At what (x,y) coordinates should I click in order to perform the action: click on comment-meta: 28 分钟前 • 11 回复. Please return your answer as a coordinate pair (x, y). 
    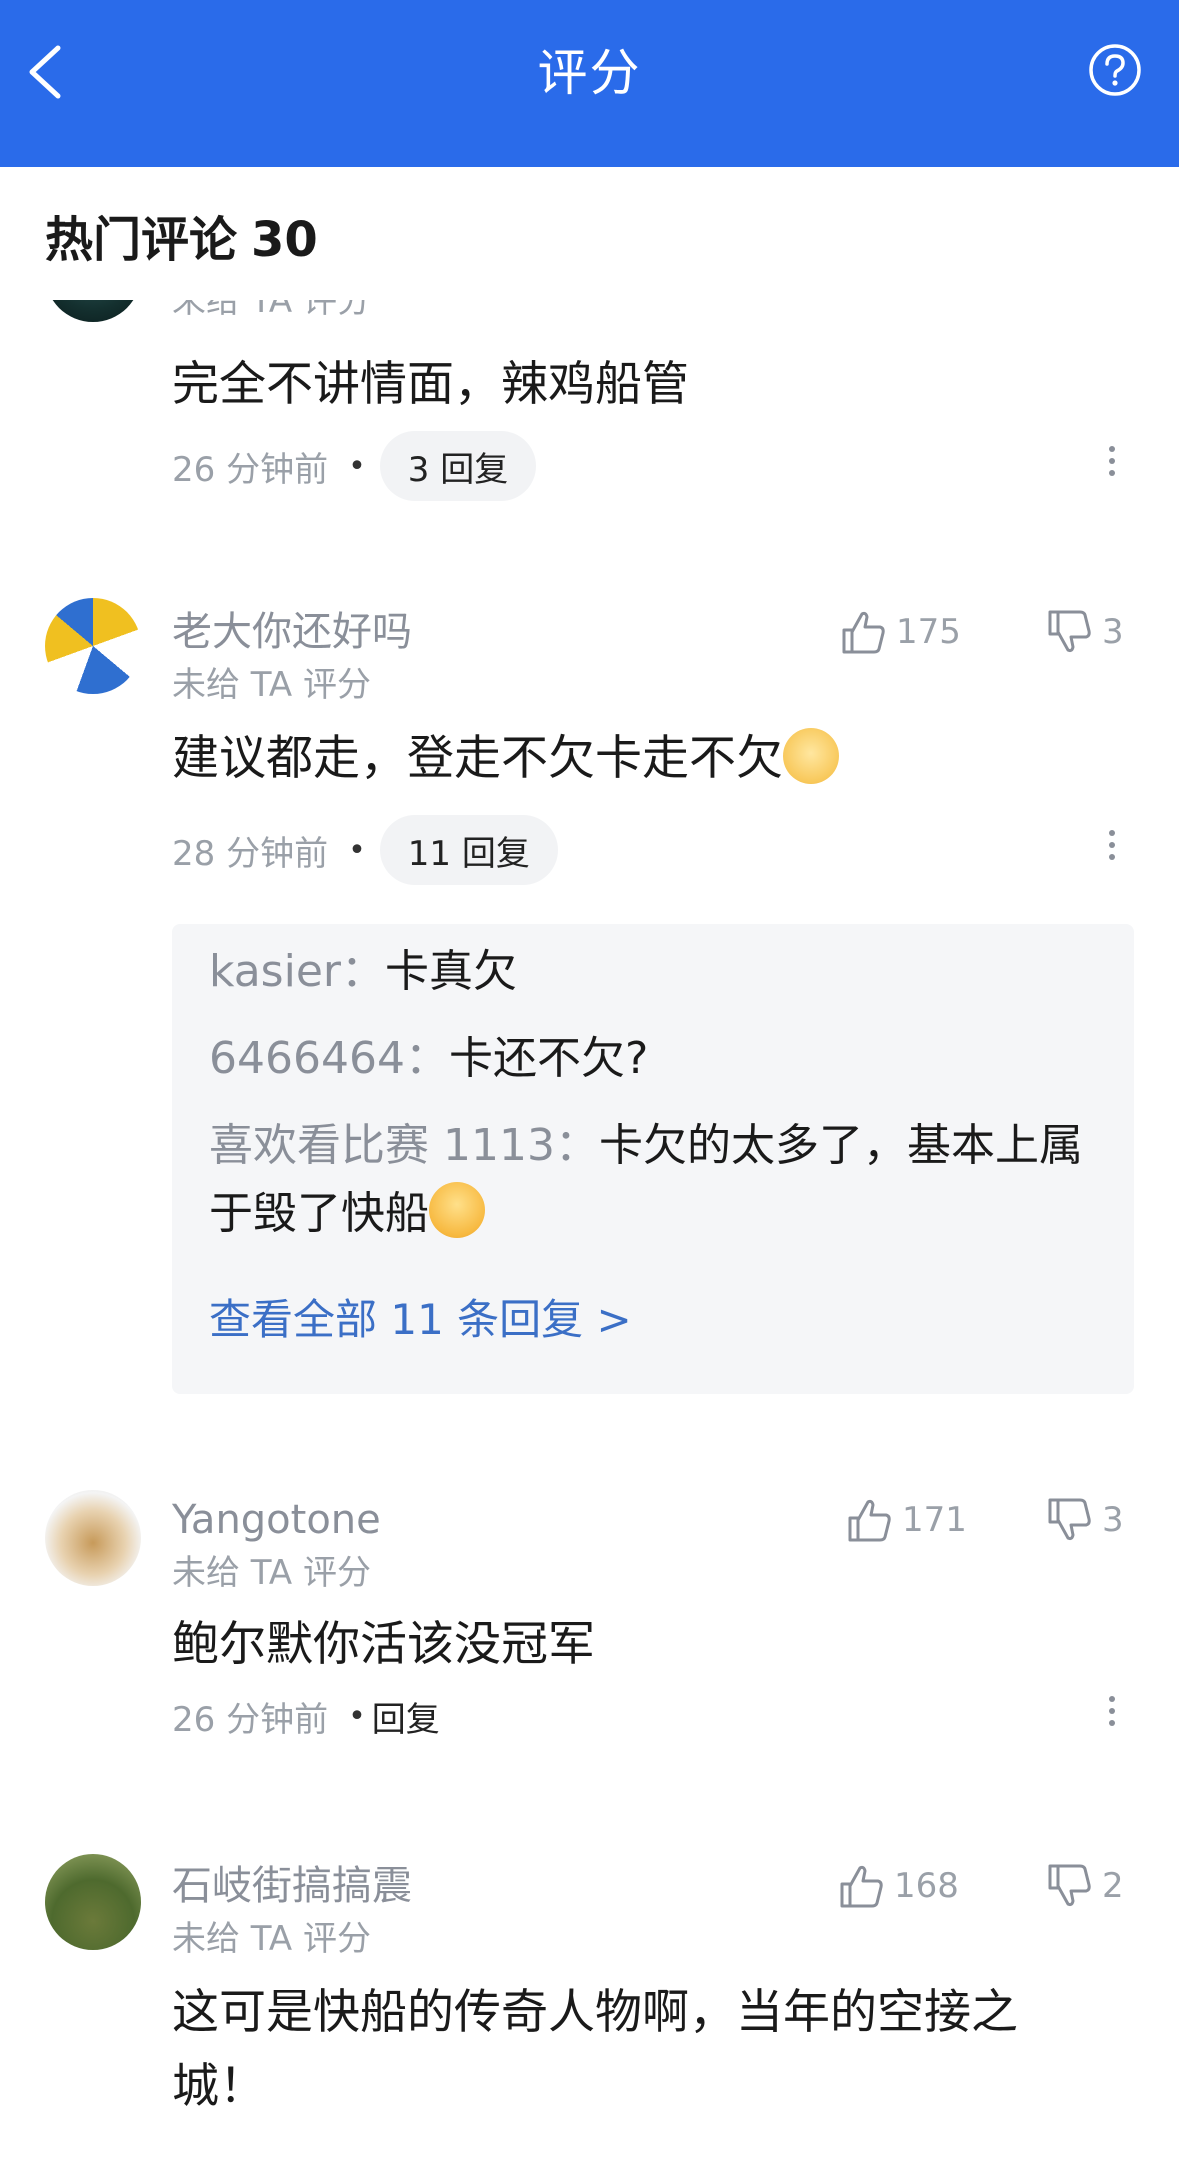
    Looking at the image, I should click on (365, 850).